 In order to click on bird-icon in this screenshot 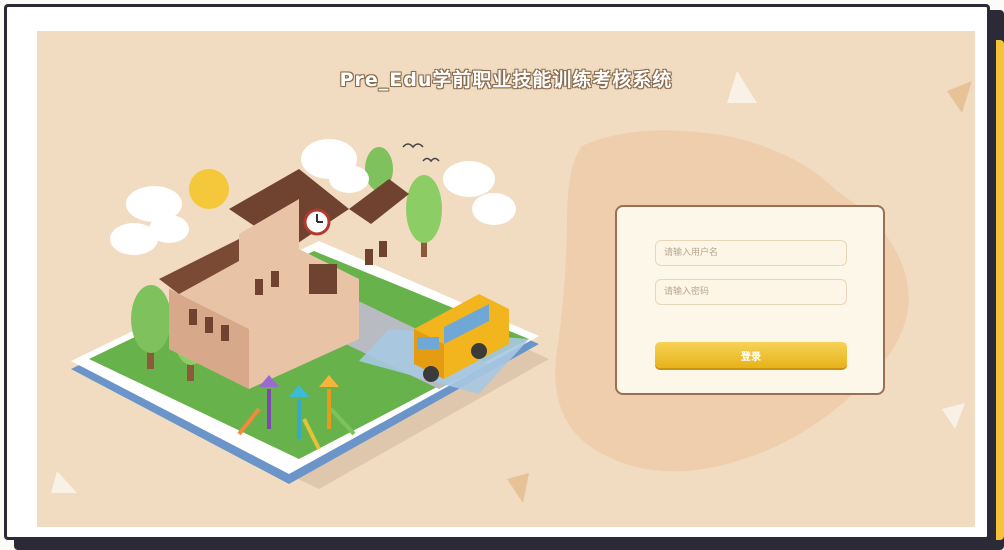, I will do `click(413, 146)`.